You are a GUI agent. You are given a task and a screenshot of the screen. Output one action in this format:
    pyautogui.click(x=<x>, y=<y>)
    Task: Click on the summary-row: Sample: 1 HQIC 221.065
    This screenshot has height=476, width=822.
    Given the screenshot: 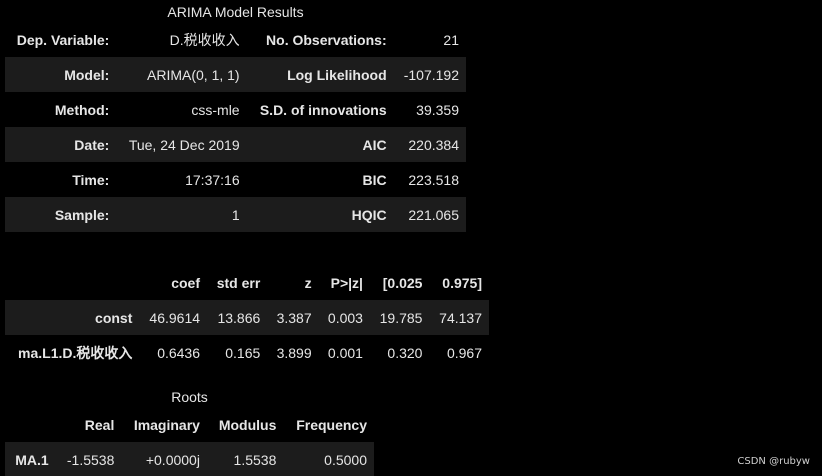 What is the action you would take?
    pyautogui.click(x=235, y=214)
    